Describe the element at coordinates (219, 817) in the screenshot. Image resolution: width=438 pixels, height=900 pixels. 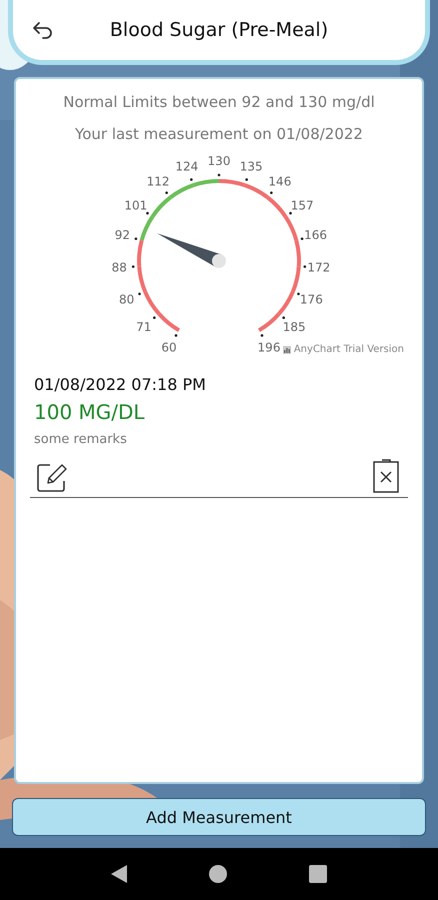
I see `add-measurement-button: Add Measurement` at that location.